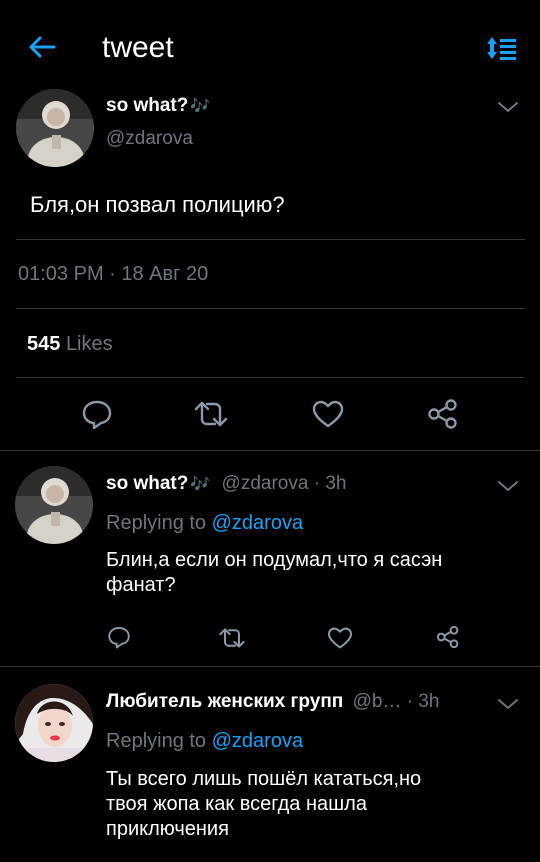 The height and width of the screenshot is (862, 540). I want to click on handle: @zdarova, so click(149, 139).